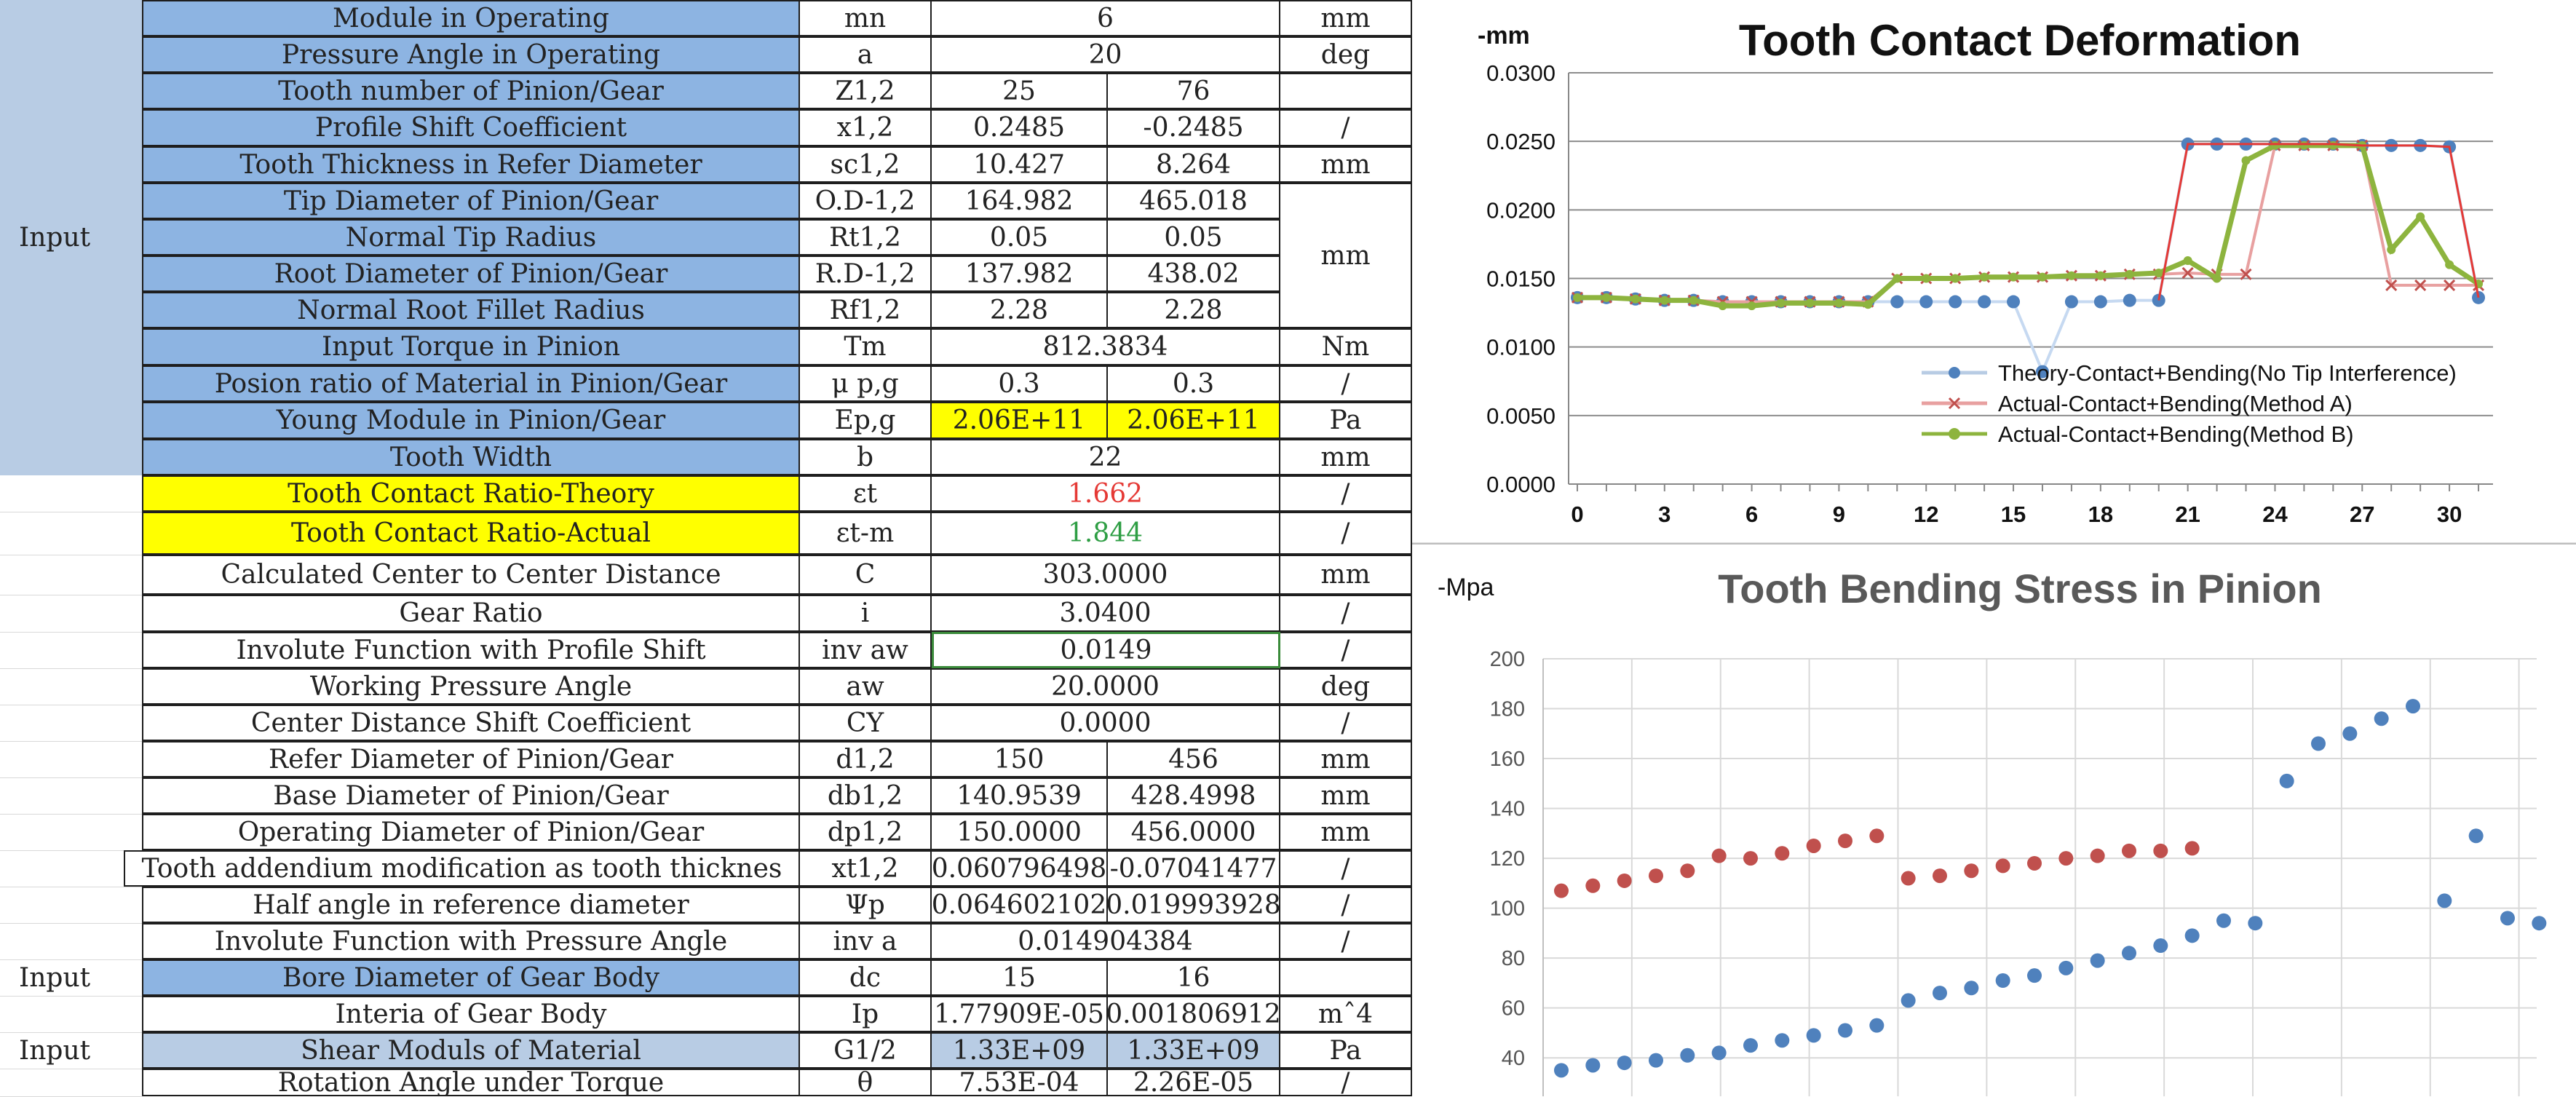 The image size is (2576, 1097). Describe the element at coordinates (866, 493) in the screenshot. I see `row-13-symbol: εt` at that location.